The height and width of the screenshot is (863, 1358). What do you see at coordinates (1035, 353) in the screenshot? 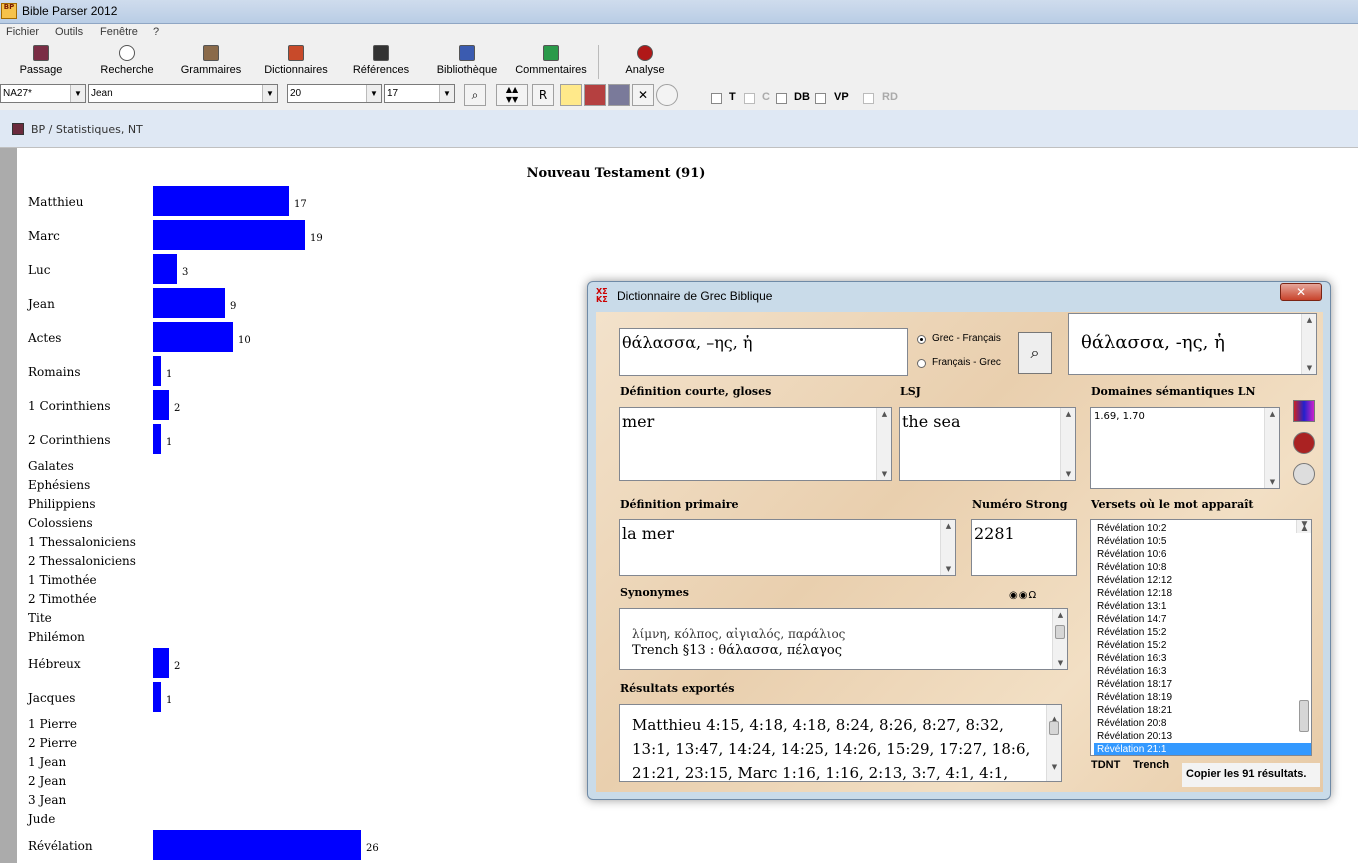
I see `dictionary-search-button: ⌕` at bounding box center [1035, 353].